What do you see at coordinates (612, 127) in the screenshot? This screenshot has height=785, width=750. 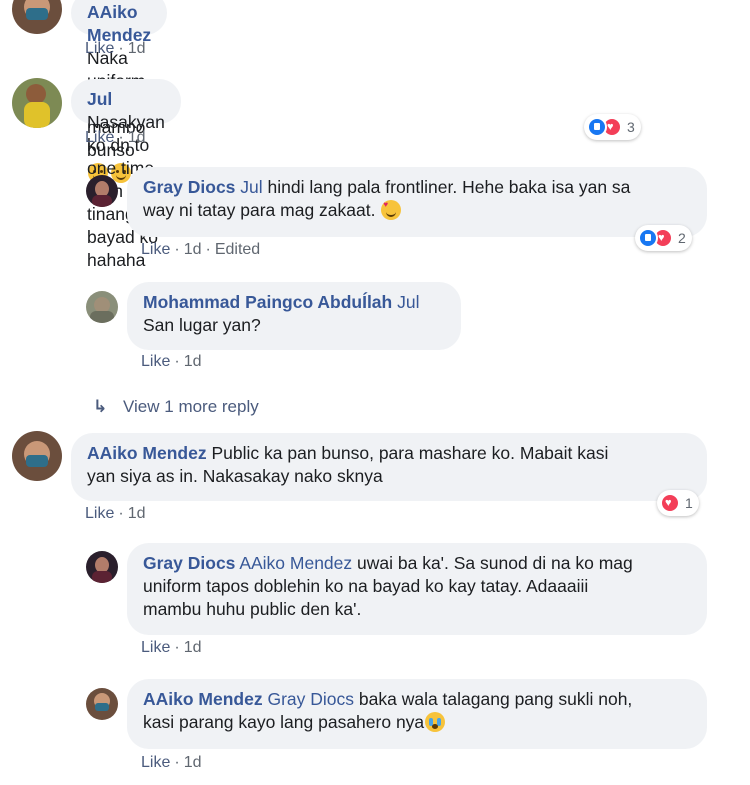 I see `reaction-summary: 3` at bounding box center [612, 127].